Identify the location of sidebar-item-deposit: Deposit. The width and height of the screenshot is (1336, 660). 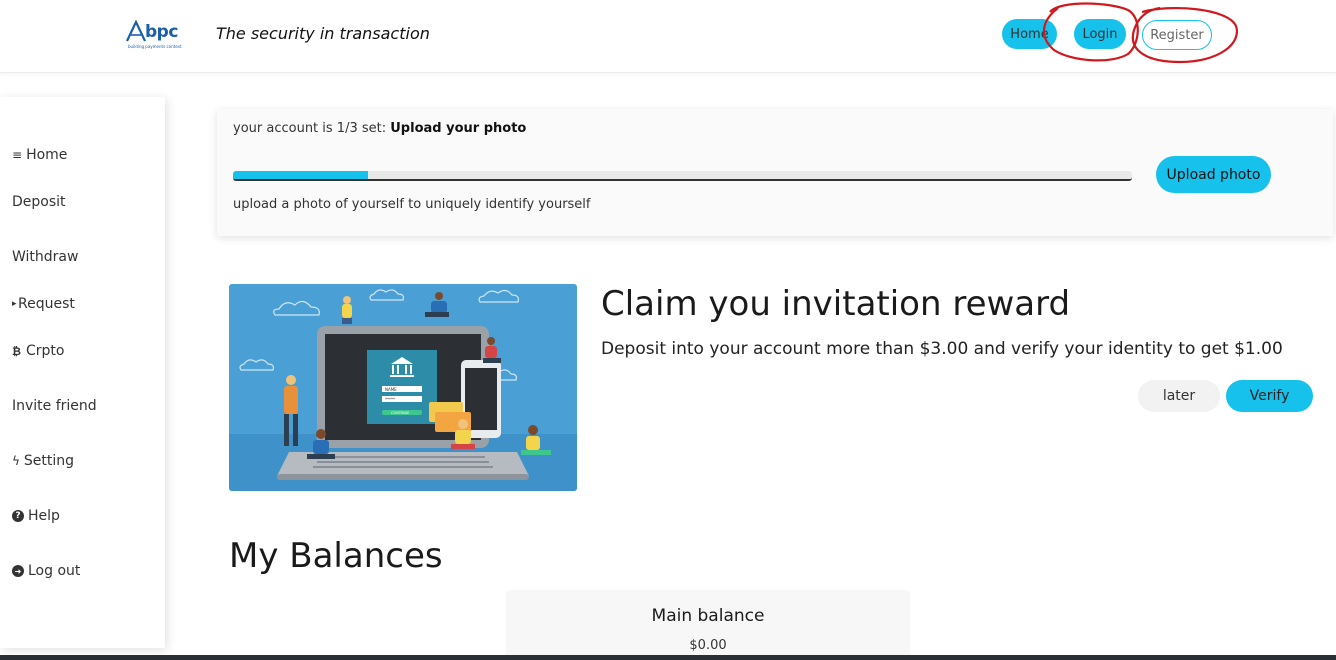
(39, 202).